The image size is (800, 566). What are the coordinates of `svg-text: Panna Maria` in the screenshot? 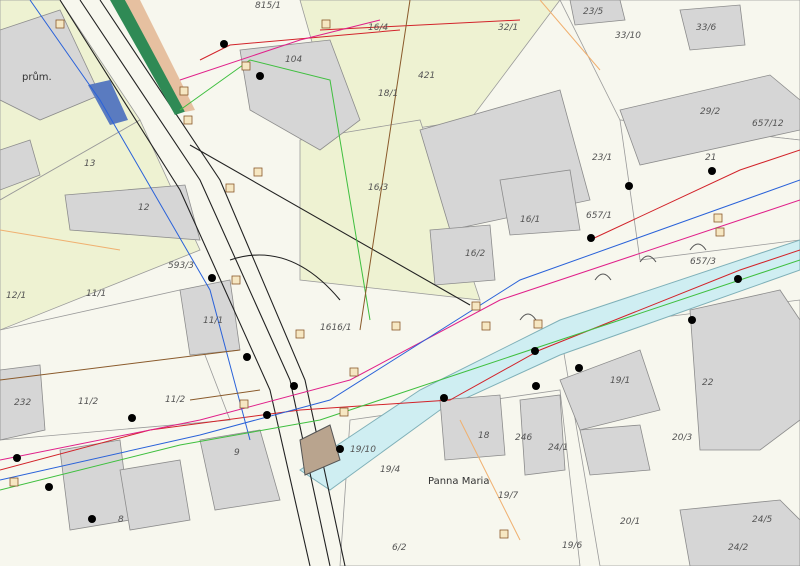 It's located at (458, 481).